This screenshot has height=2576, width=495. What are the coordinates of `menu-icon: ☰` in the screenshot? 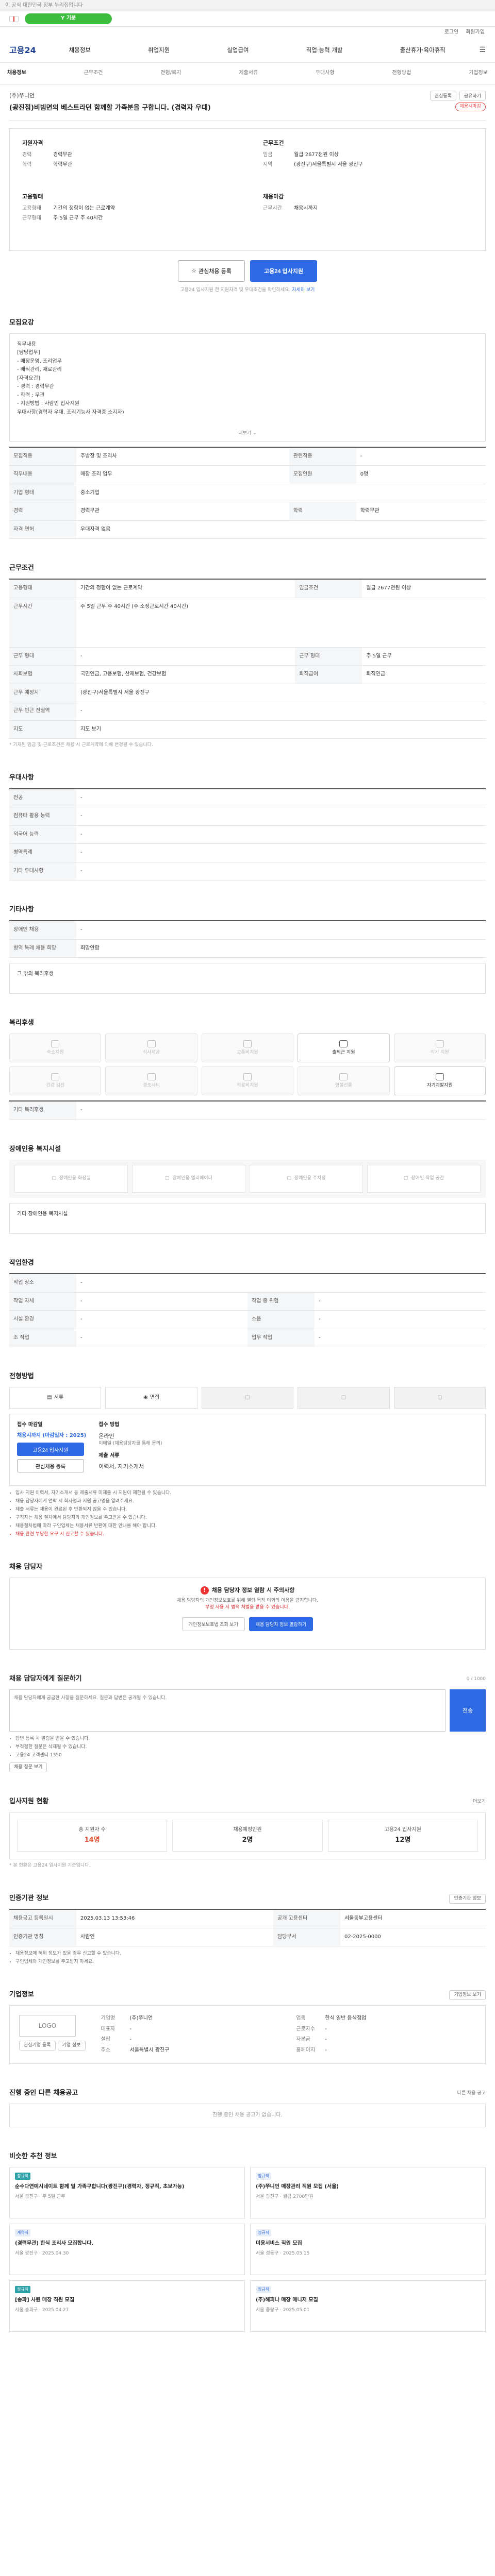 It's located at (482, 50).